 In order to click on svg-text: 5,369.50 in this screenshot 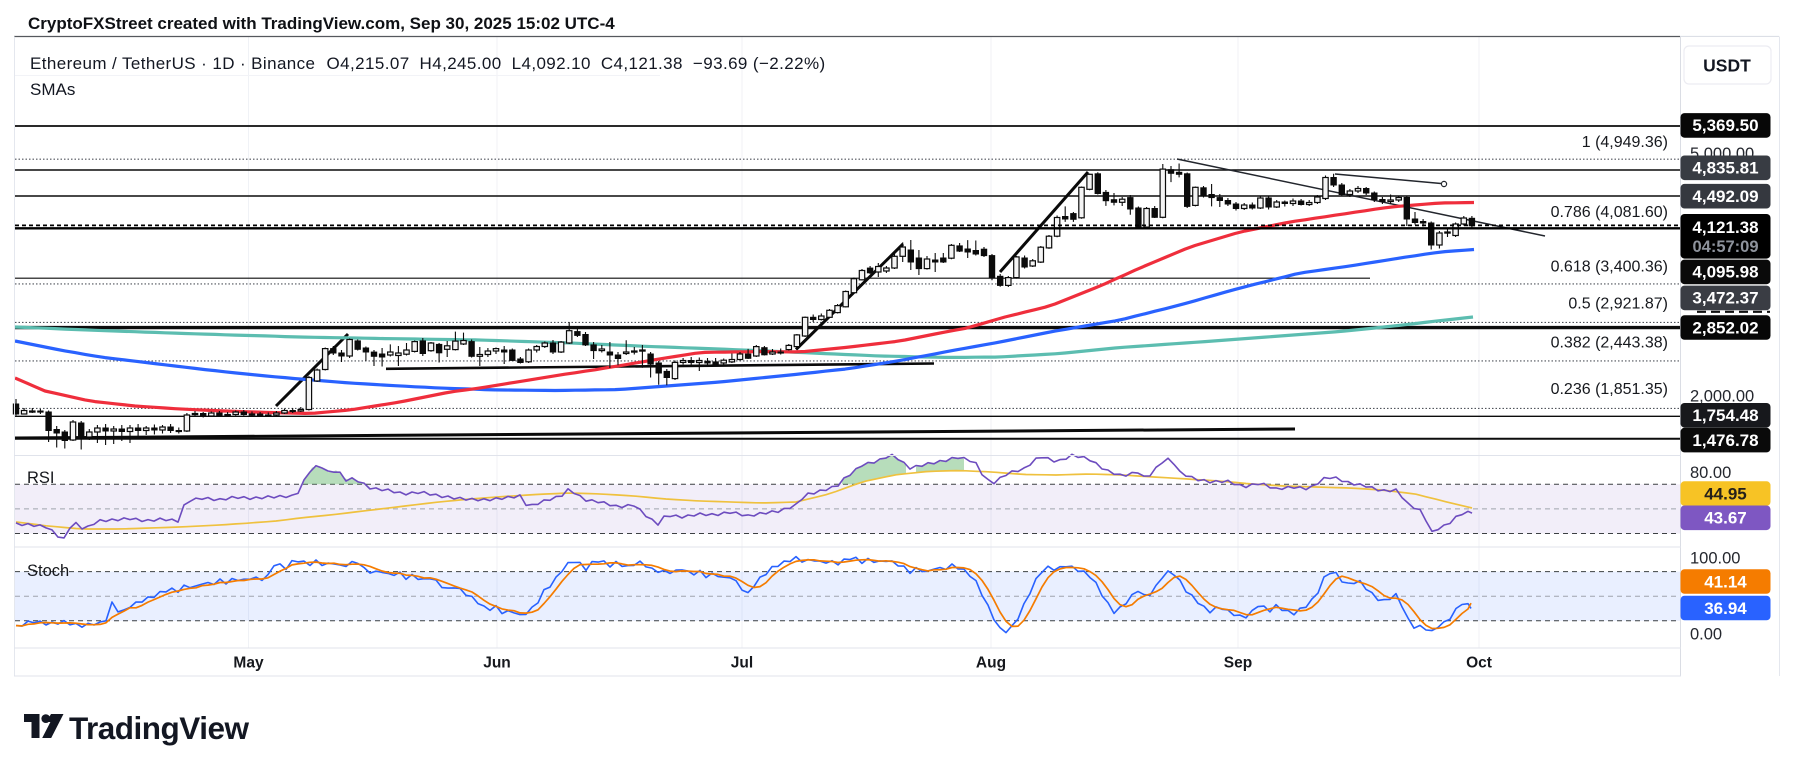, I will do `click(1725, 125)`.